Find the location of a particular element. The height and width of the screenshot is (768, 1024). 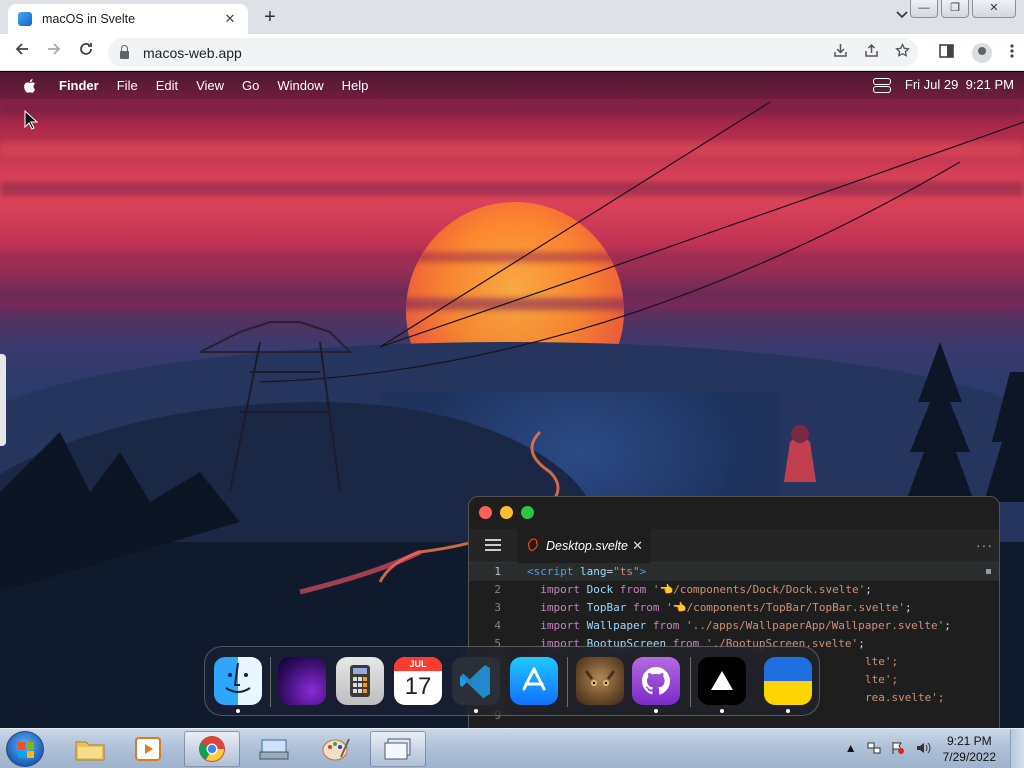

window-controls: — ❐ ✕ is located at coordinates (961, 9).